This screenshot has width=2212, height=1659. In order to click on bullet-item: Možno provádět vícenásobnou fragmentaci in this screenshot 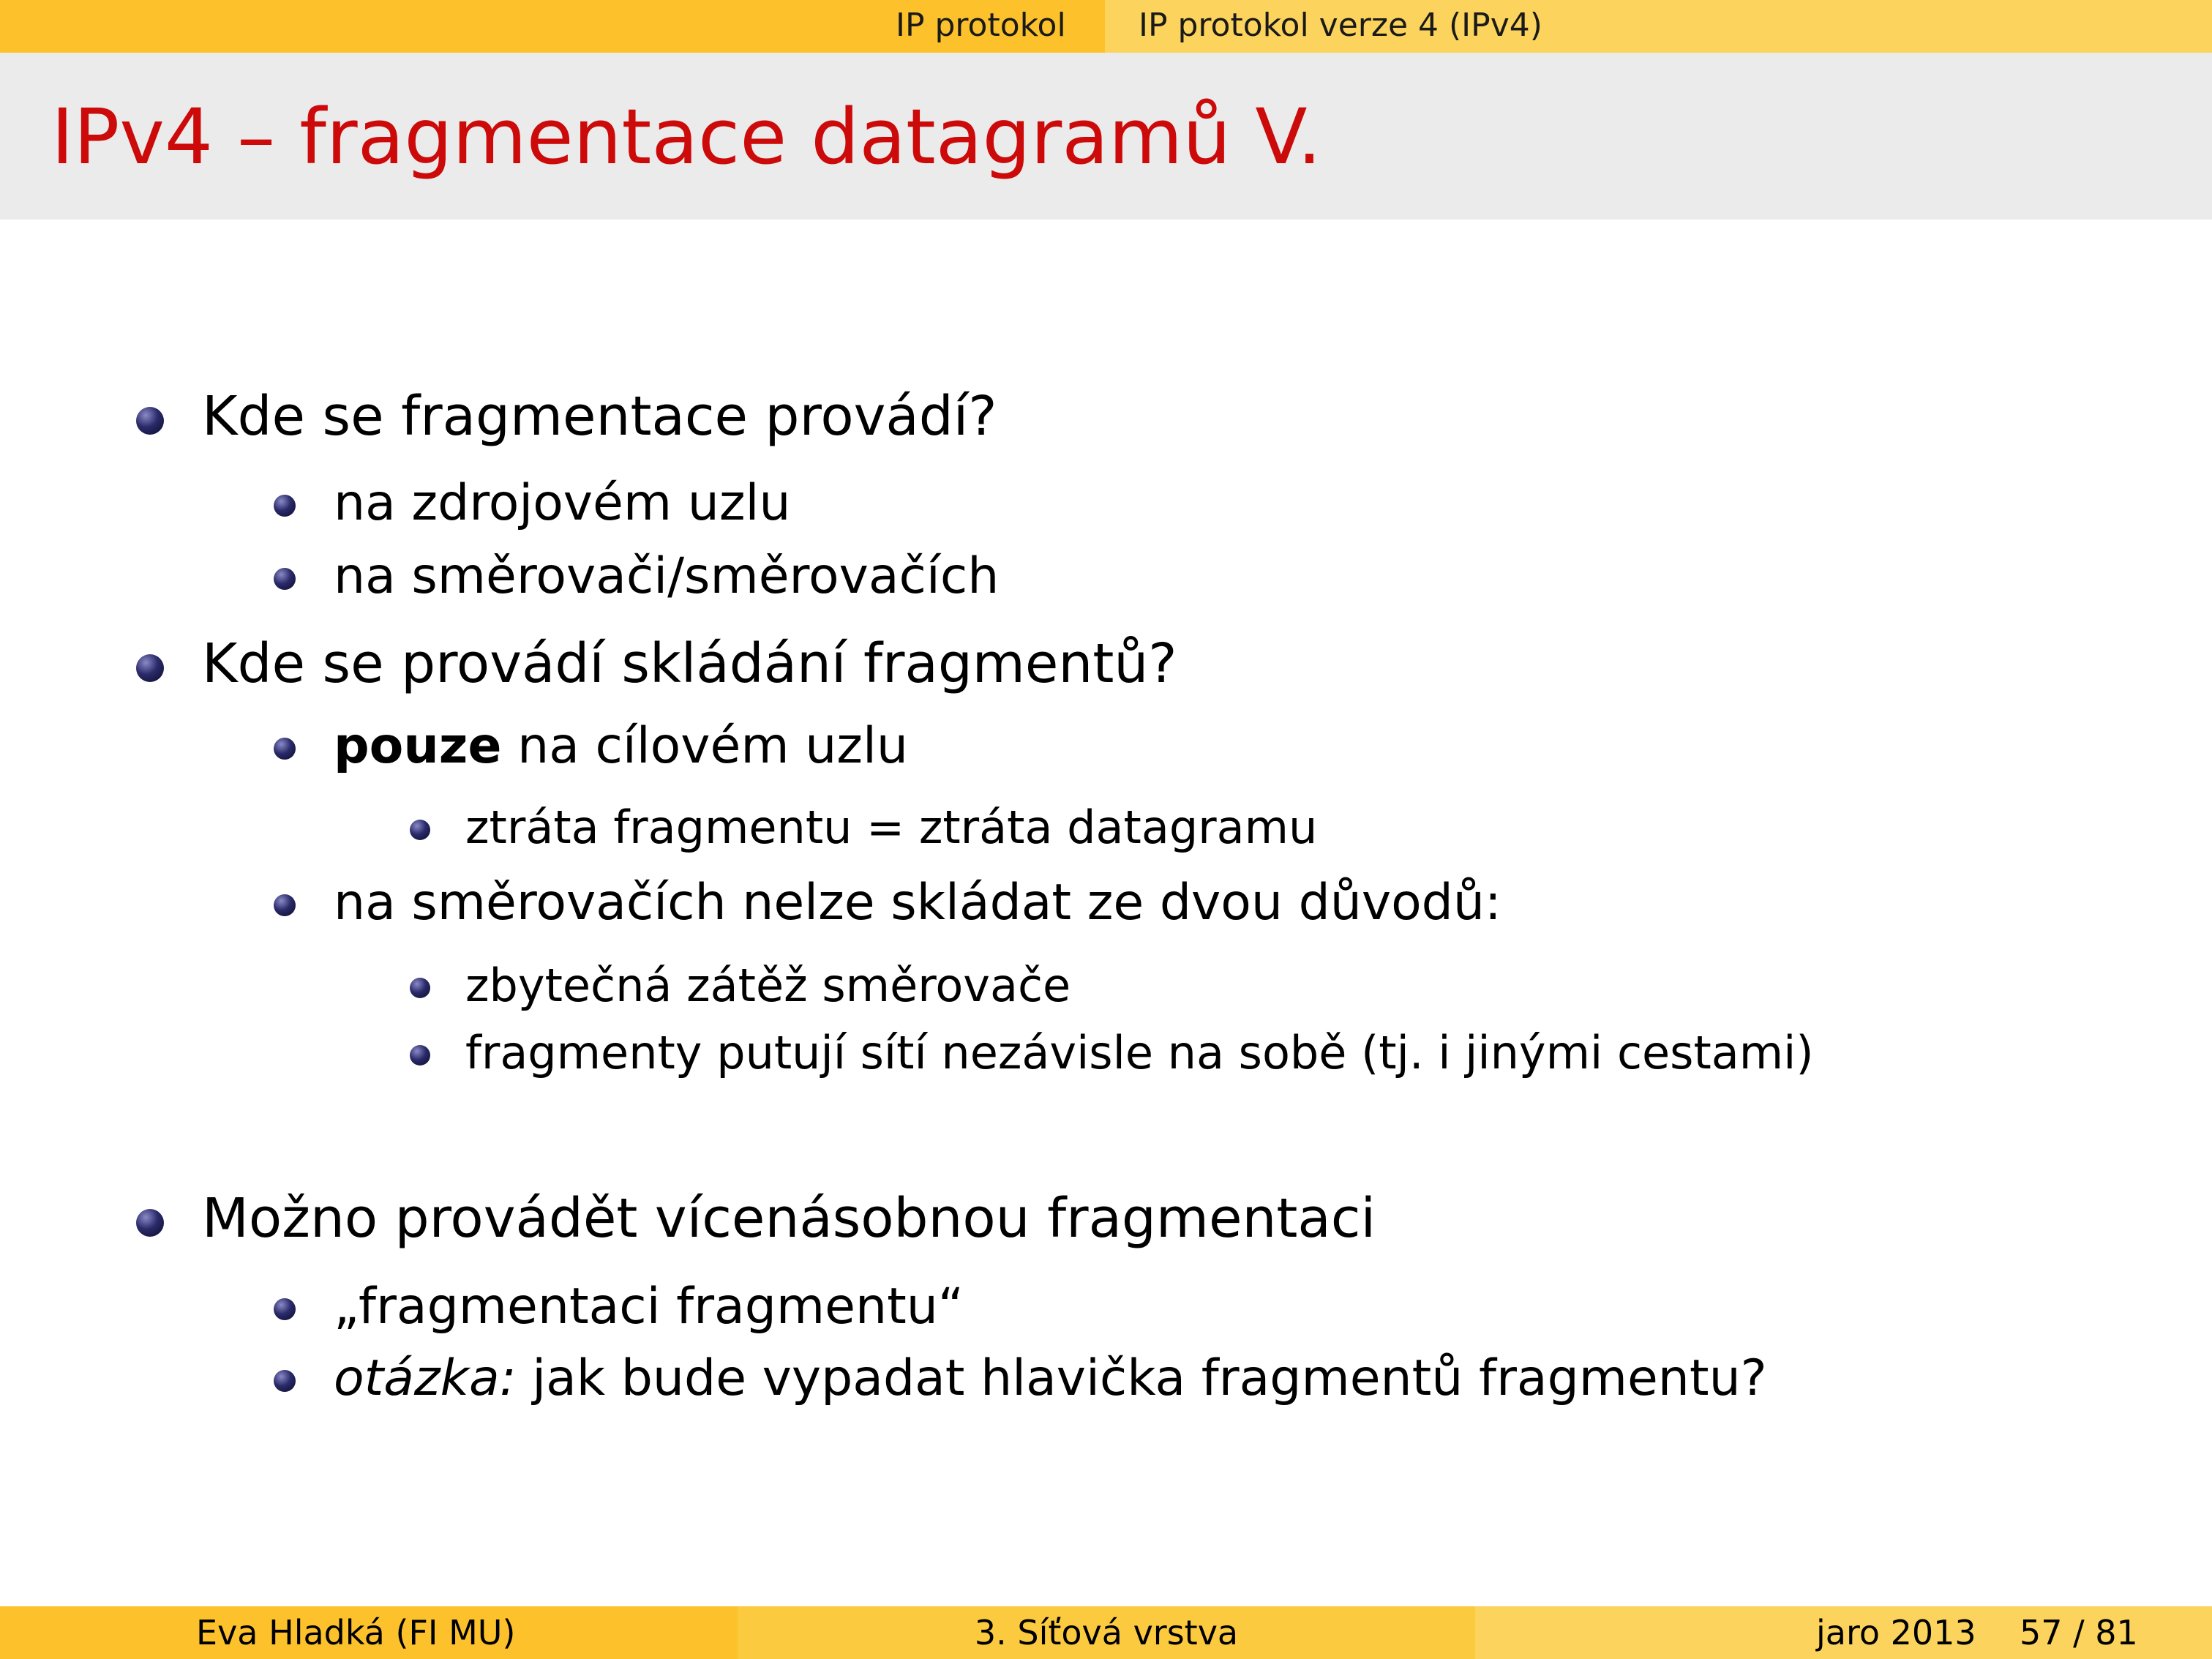, I will do `click(756, 1218)`.